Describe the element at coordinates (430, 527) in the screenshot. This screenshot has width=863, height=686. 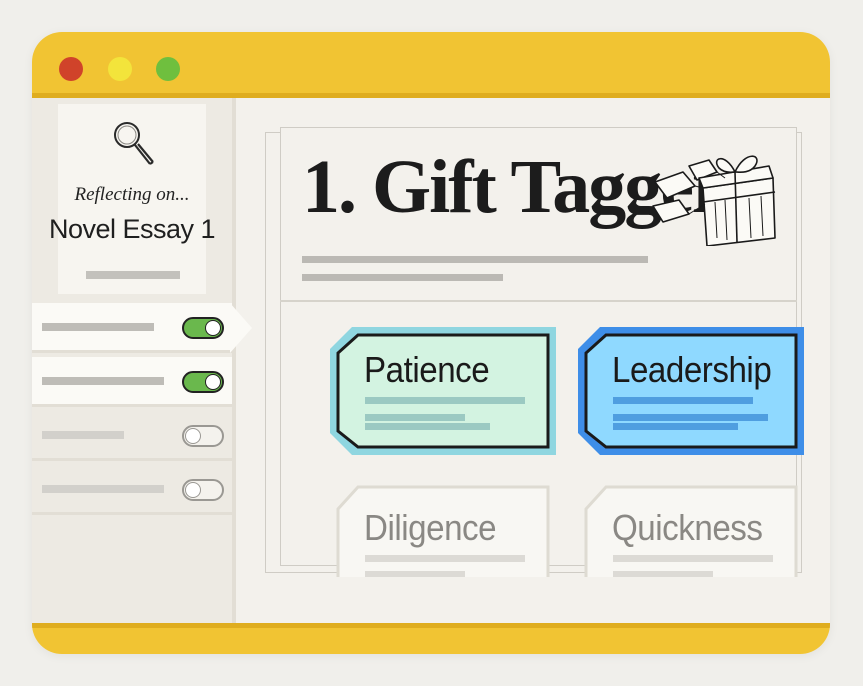
I see `tag-label: Diligence` at that location.